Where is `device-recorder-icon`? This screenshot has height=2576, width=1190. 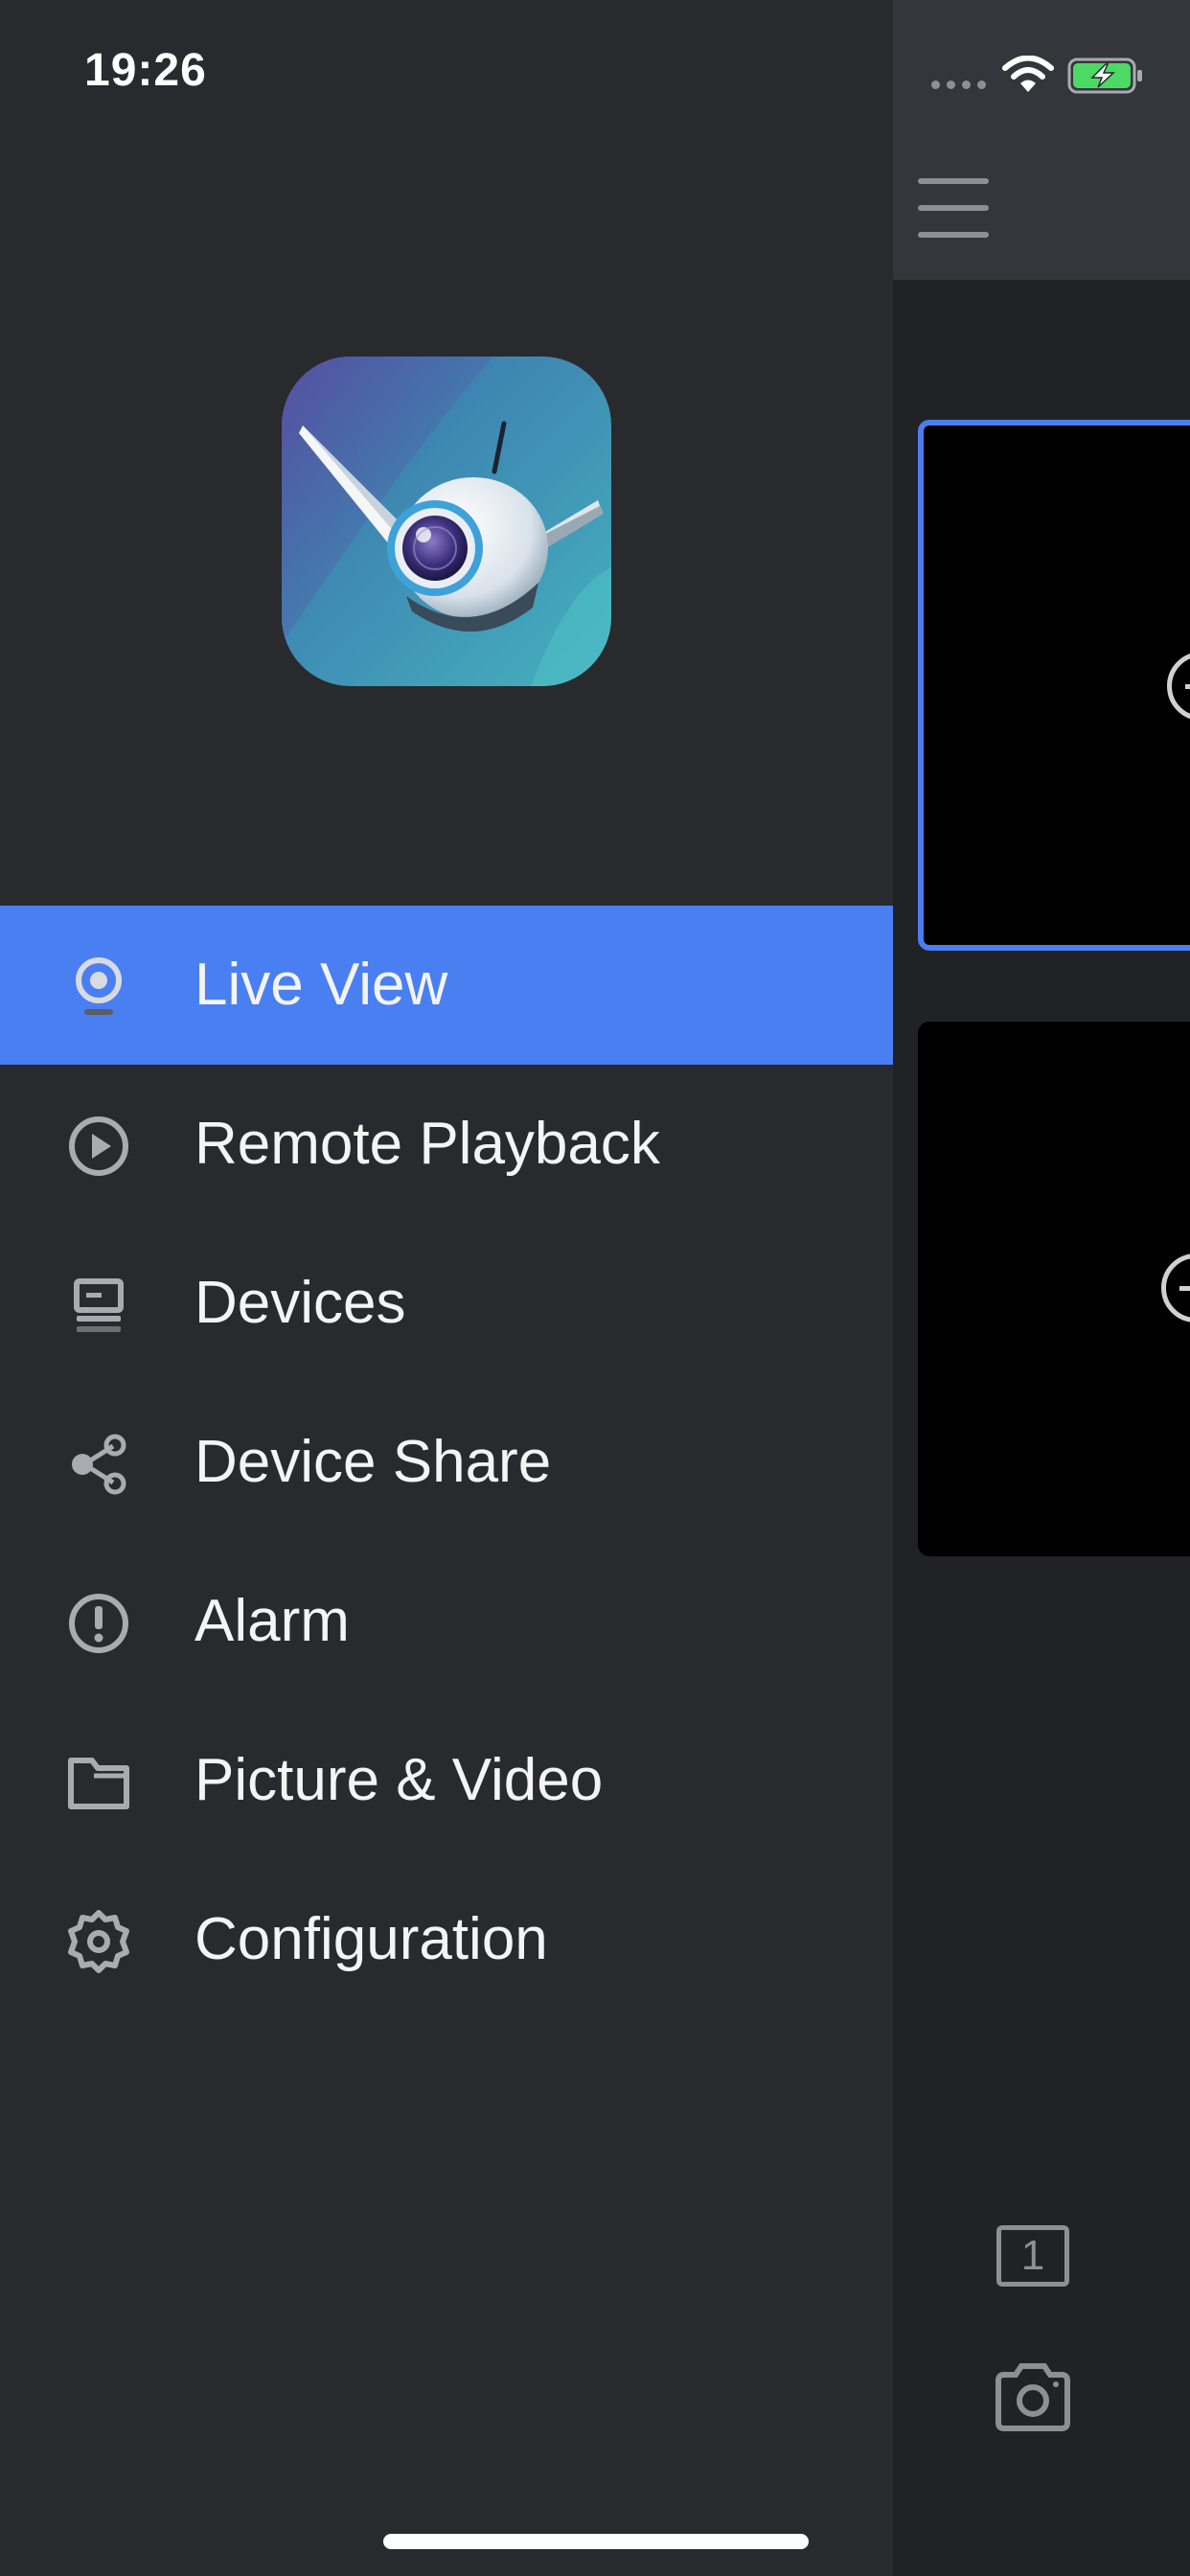
device-recorder-icon is located at coordinates (99, 1305).